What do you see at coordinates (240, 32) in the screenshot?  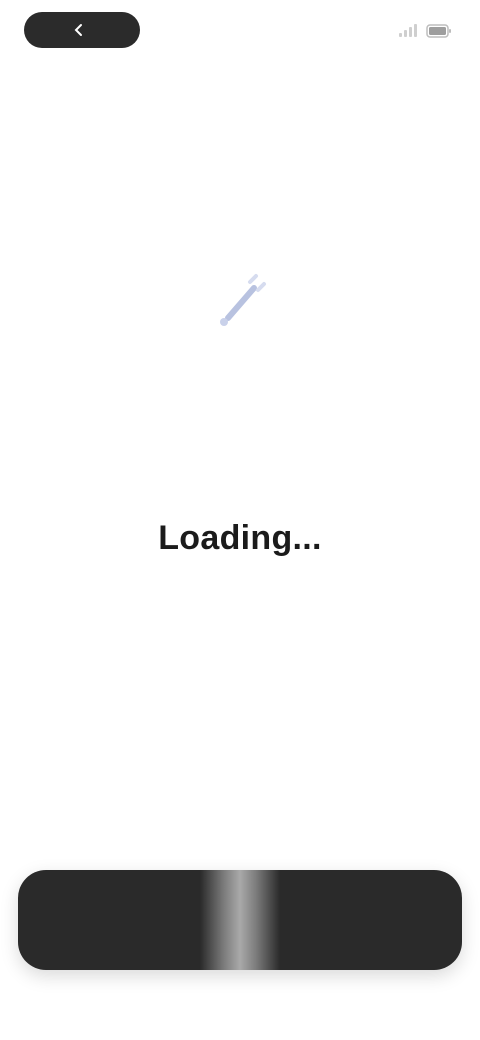 I see `top-bar` at bounding box center [240, 32].